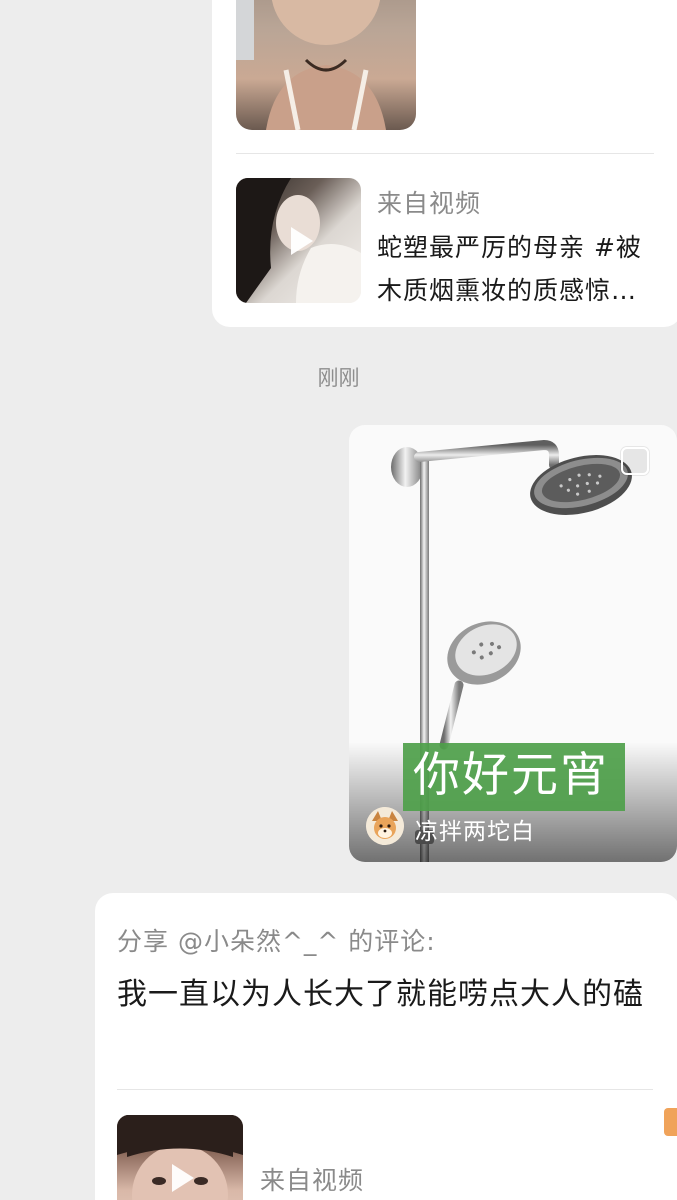 The height and width of the screenshot is (1200, 677). What do you see at coordinates (475, 829) in the screenshot?
I see `author-name: 凉拌两坨白` at bounding box center [475, 829].